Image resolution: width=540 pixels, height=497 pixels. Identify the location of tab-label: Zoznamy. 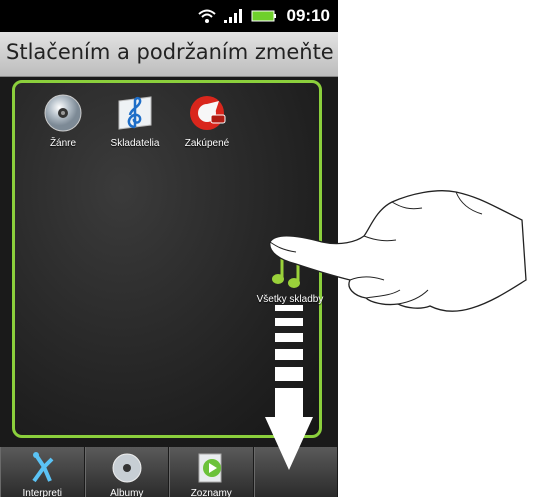
(211, 492).